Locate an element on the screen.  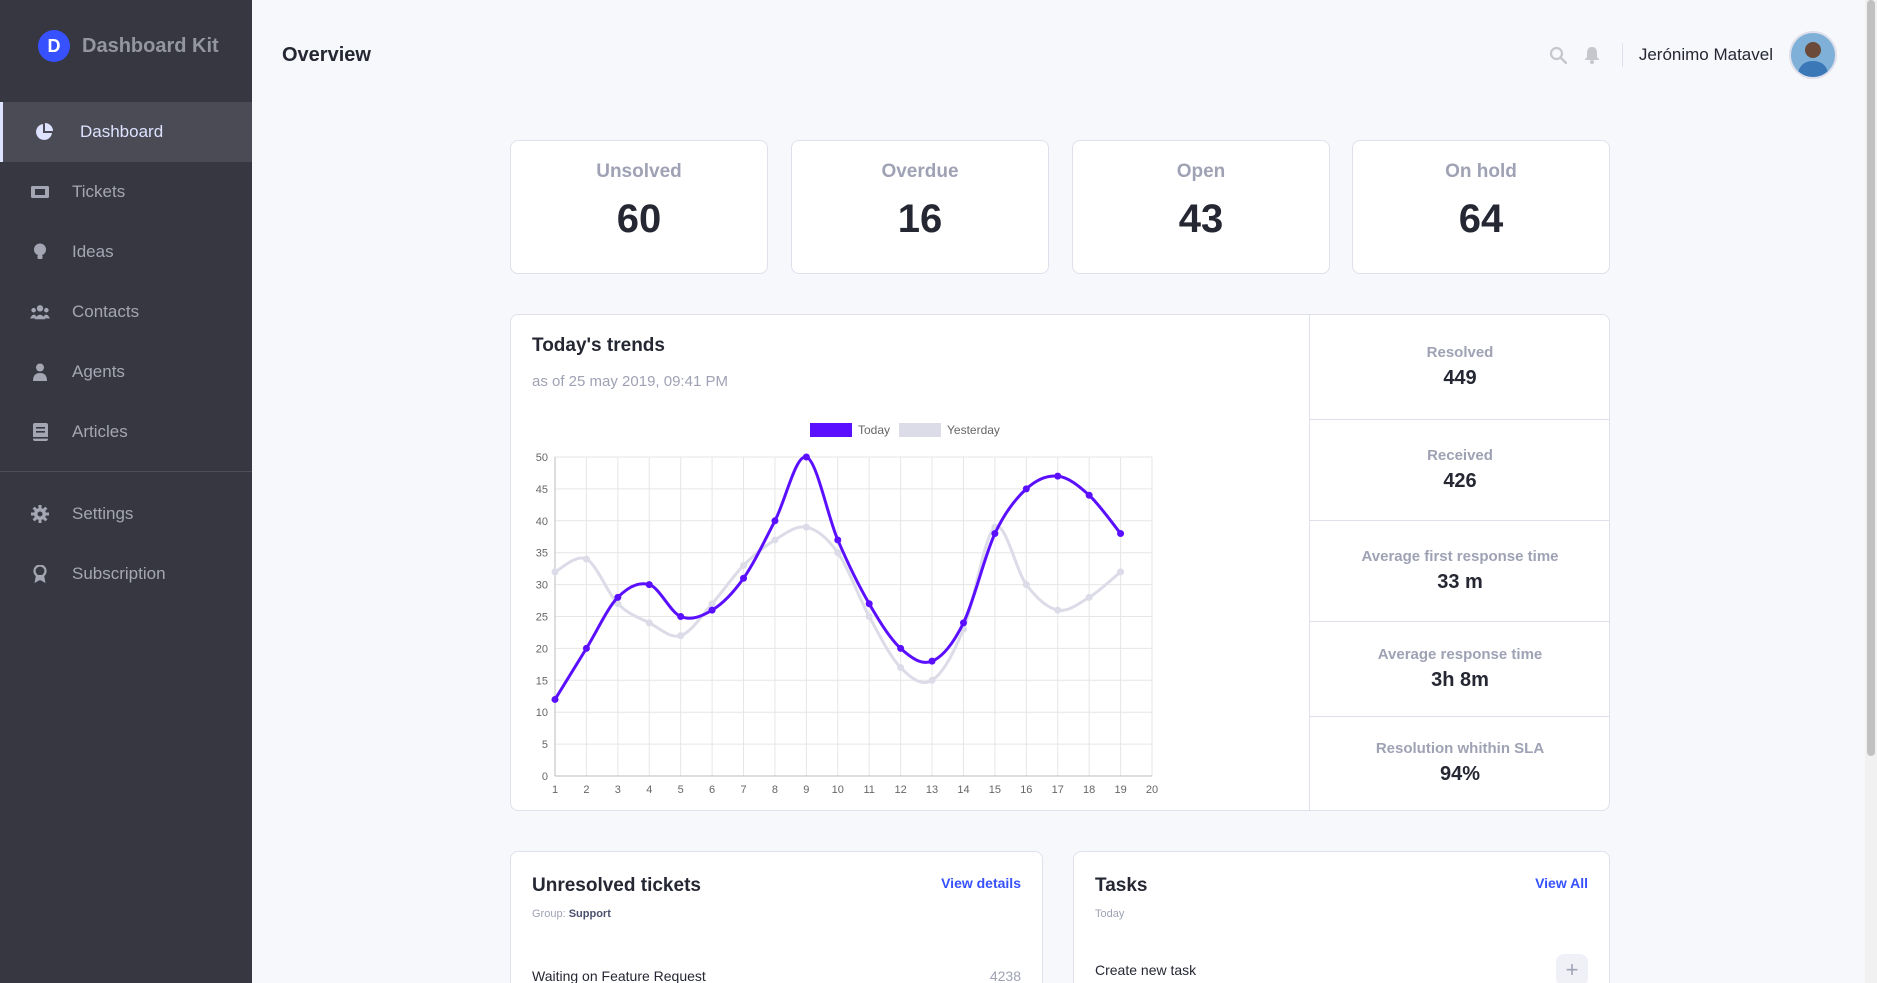
sidebar-item-dashboard: Dashboard is located at coordinates (126, 132).